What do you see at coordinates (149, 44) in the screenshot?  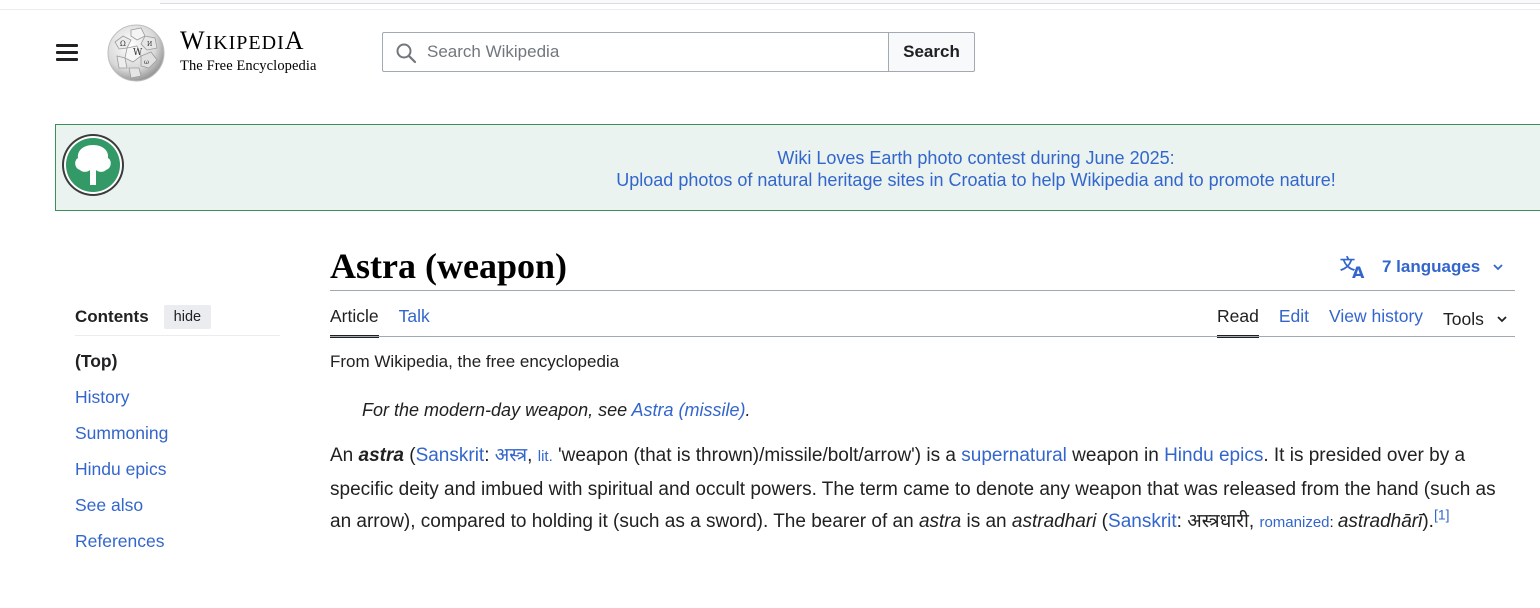 I see `svg-text: И` at bounding box center [149, 44].